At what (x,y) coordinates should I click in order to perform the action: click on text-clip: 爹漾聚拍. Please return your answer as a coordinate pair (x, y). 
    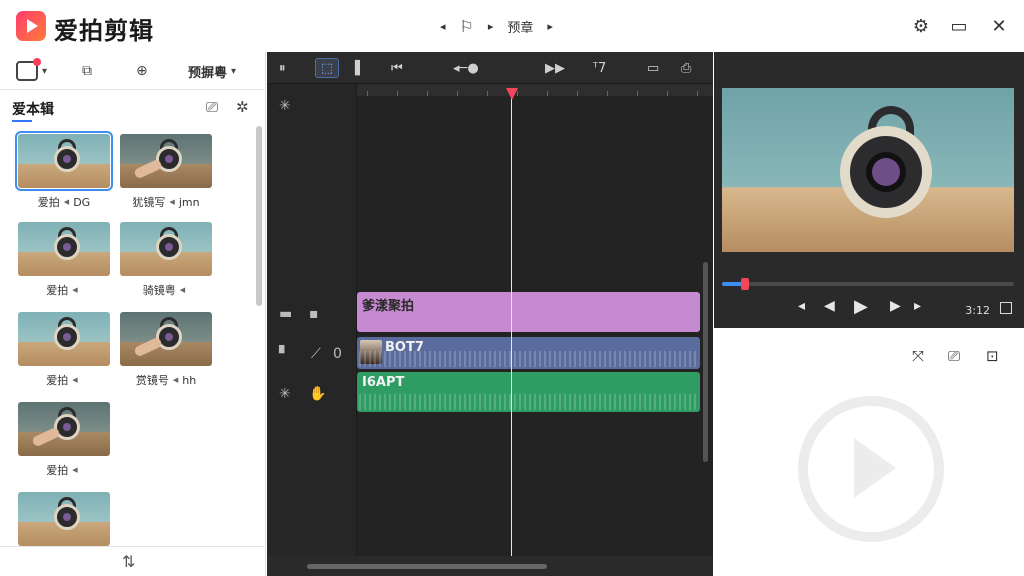
    Looking at the image, I should click on (528, 312).